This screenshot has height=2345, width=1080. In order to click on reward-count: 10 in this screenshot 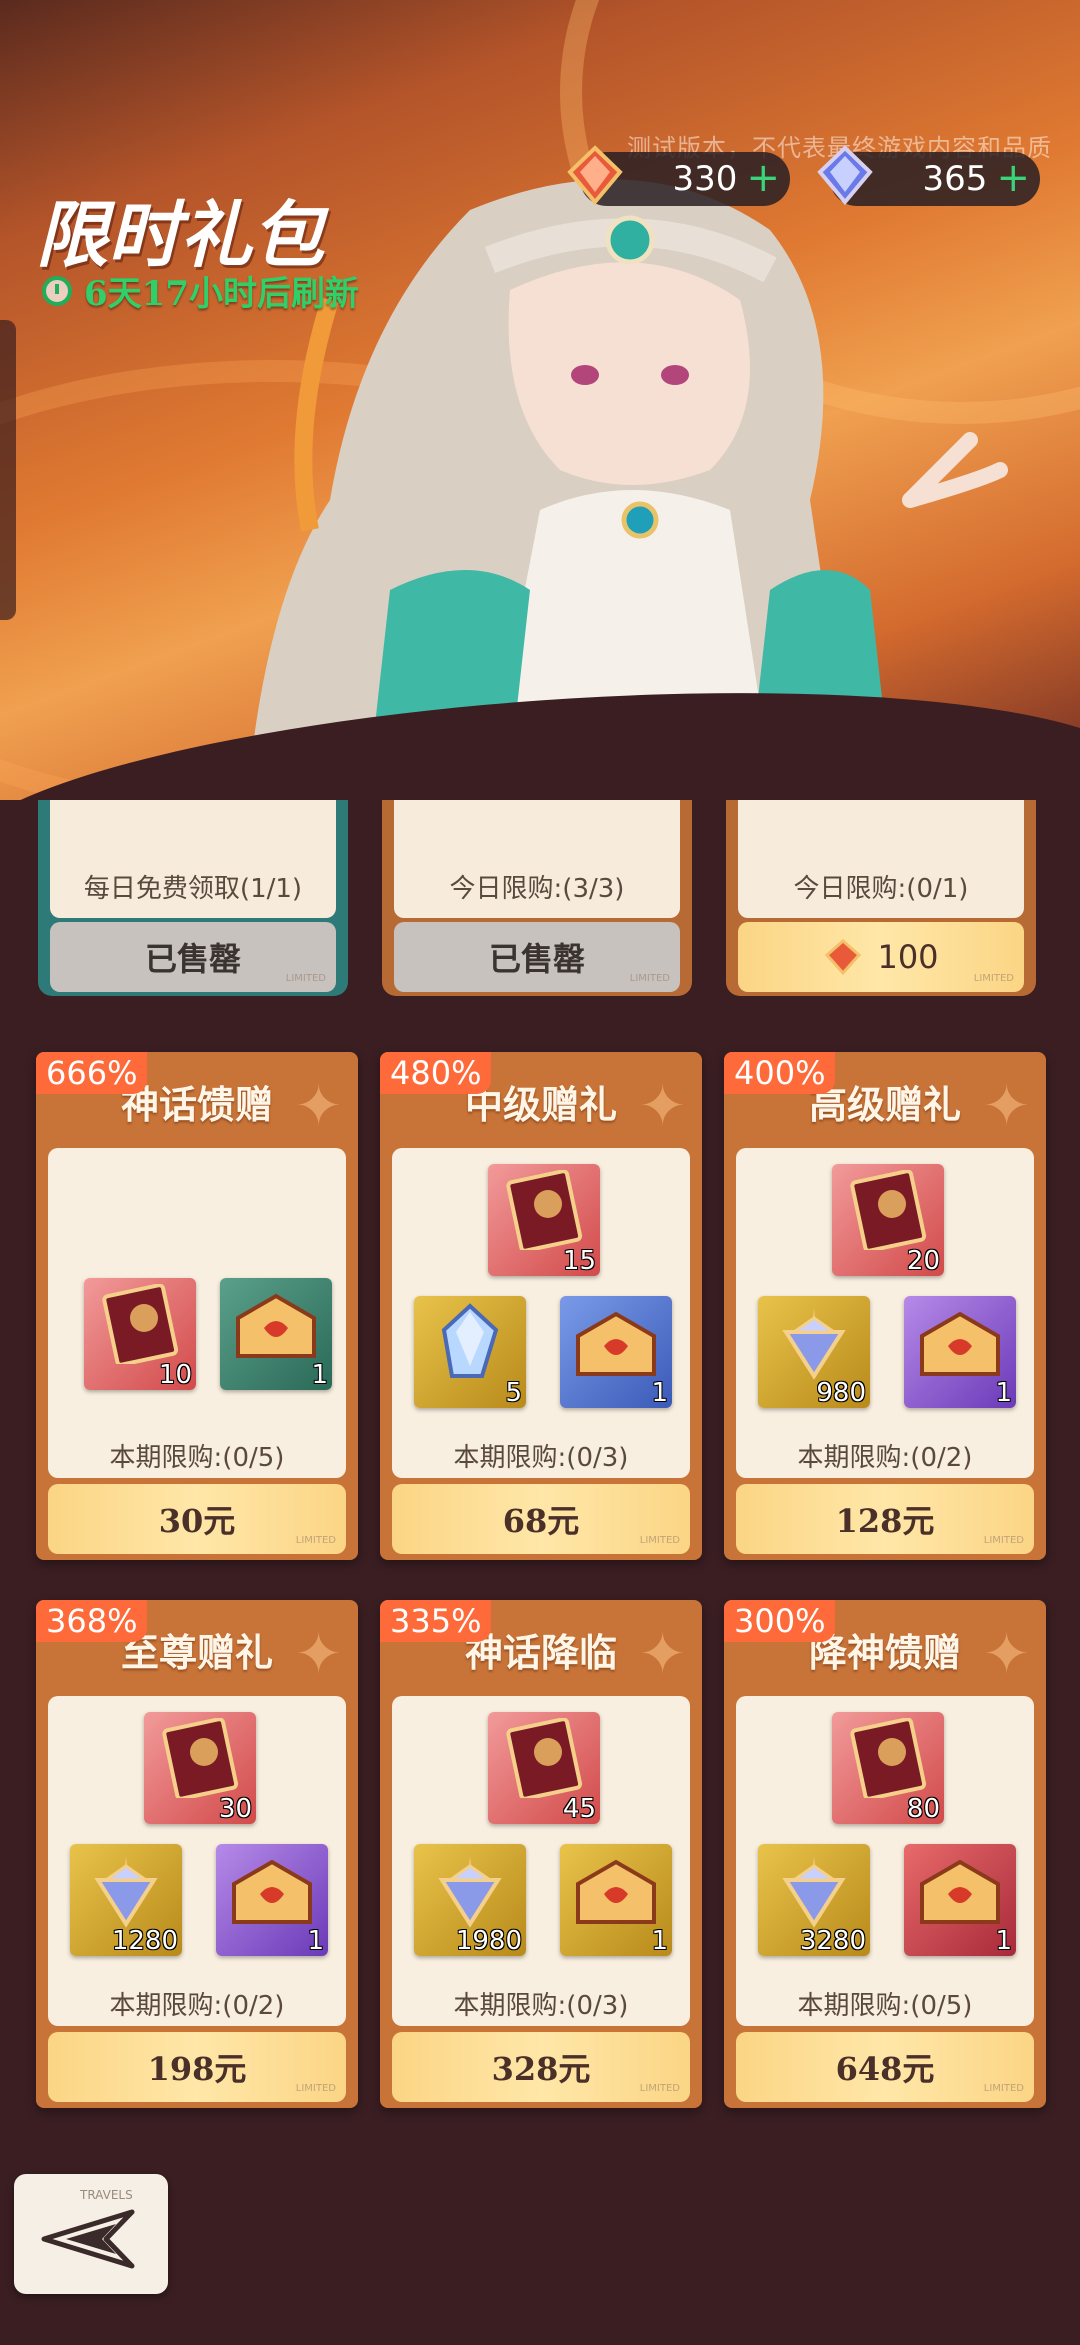, I will do `click(175, 1375)`.